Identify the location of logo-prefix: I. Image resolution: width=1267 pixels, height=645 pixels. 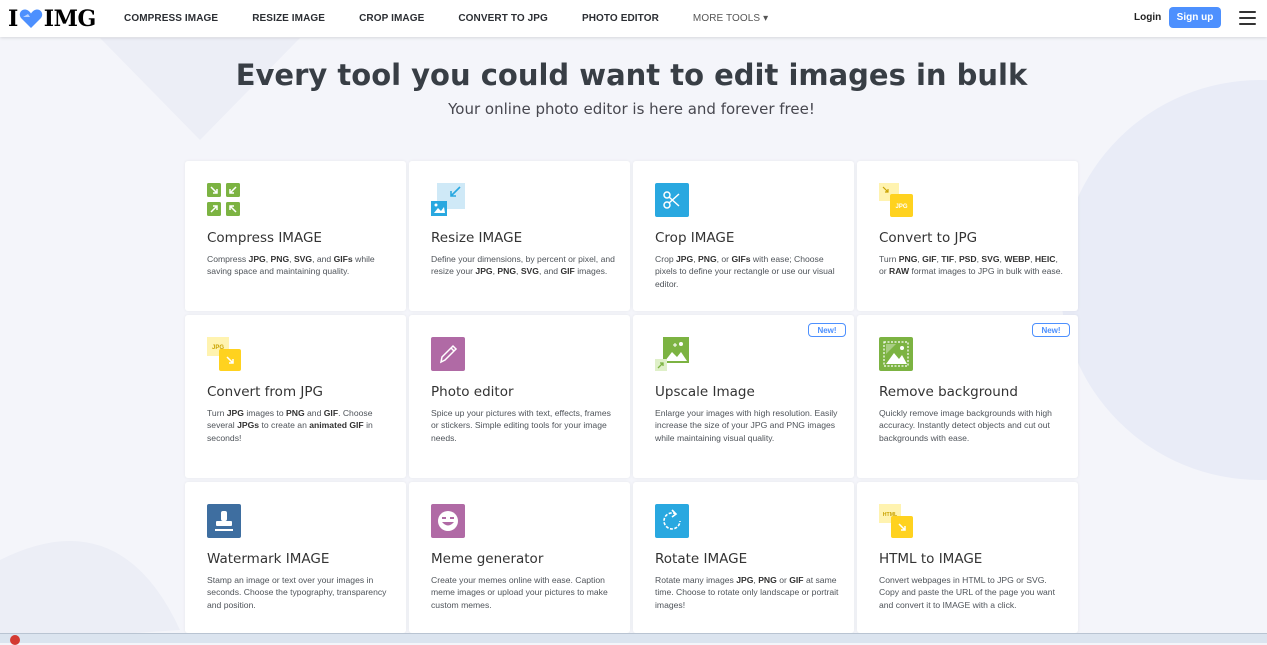
(13, 19).